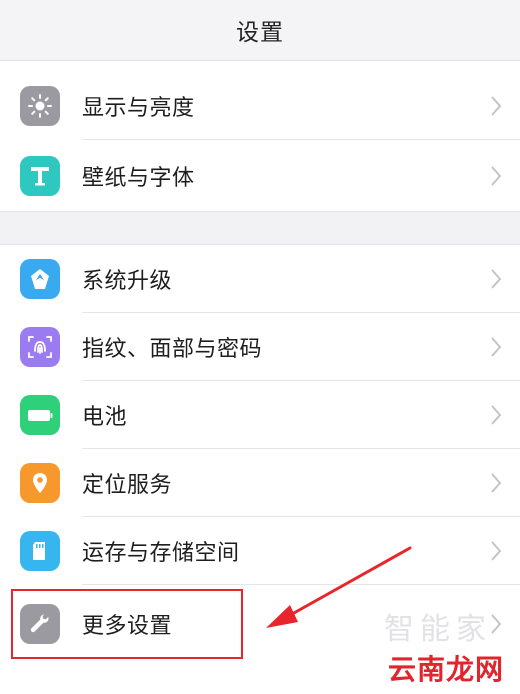  What do you see at coordinates (260, 483) in the screenshot?
I see `settings-row-location: 定位服务` at bounding box center [260, 483].